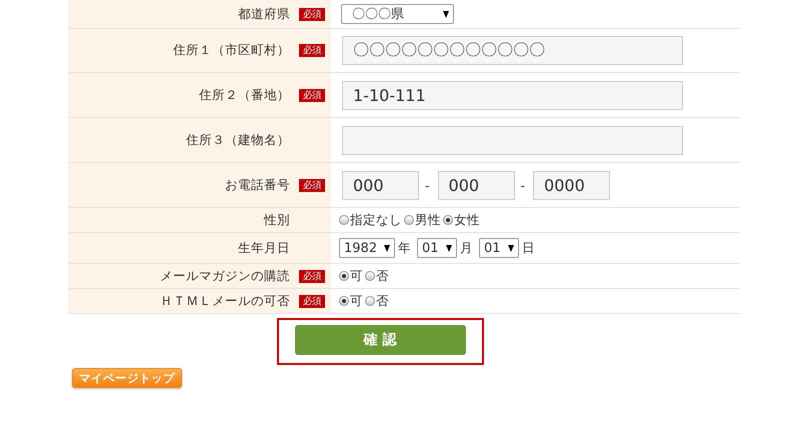 The image size is (810, 424). Describe the element at coordinates (528, 248) in the screenshot. I see `date-unit: 日` at that location.